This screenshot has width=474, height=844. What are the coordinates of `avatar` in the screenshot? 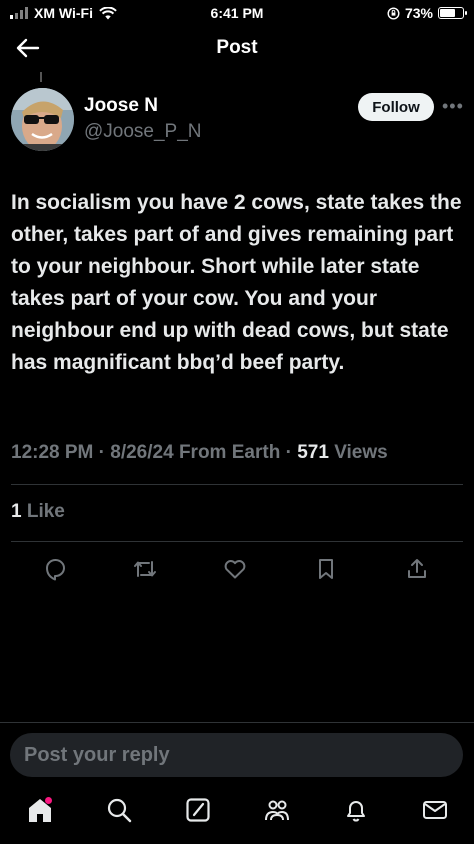 It's located at (42, 119).